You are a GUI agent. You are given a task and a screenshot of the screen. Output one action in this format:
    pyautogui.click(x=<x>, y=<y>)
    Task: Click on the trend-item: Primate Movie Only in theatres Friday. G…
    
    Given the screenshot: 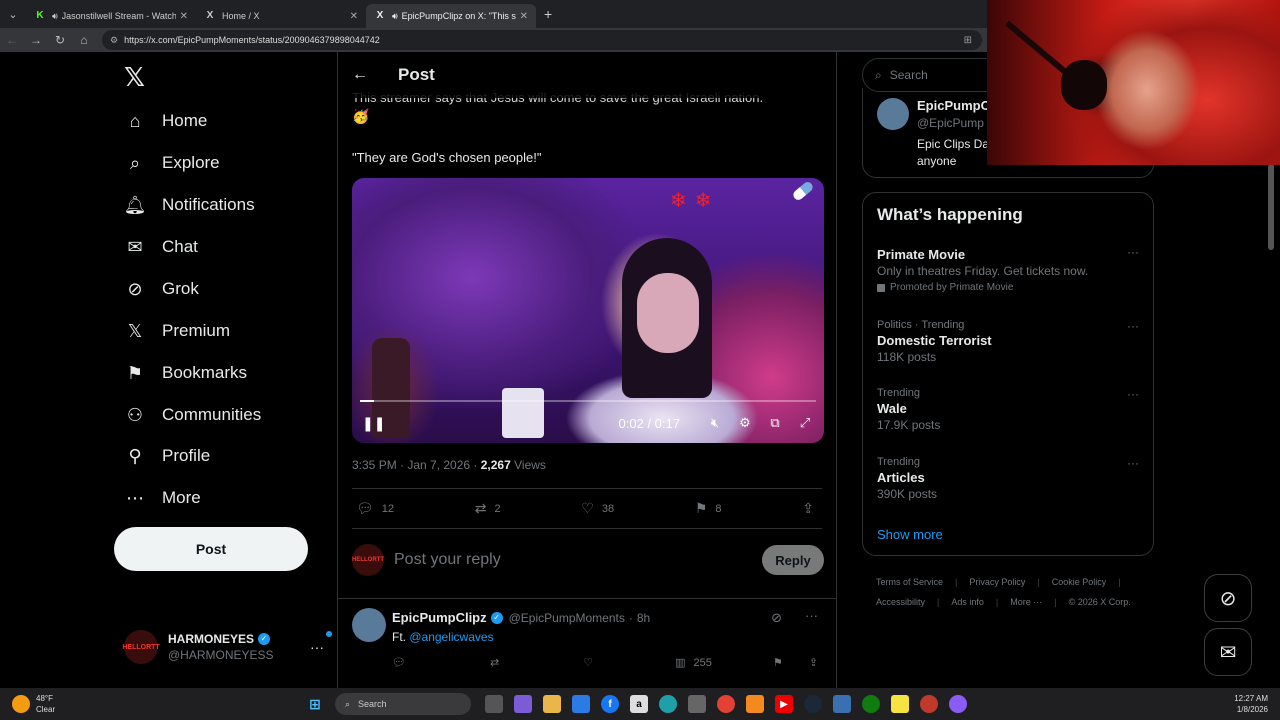 What is the action you would take?
    pyautogui.click(x=1008, y=269)
    